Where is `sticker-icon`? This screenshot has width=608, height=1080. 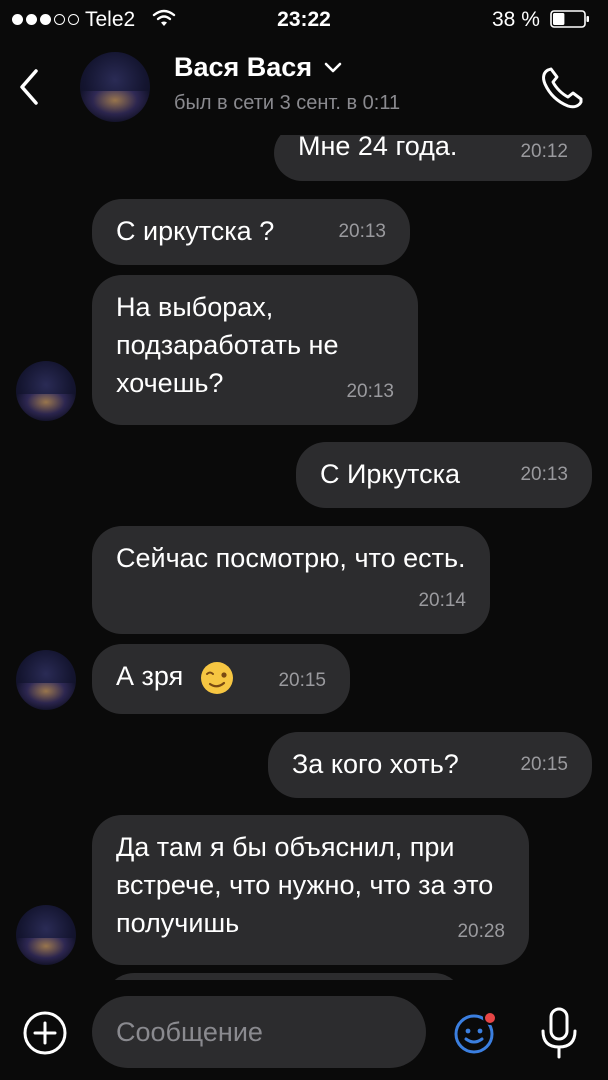 sticker-icon is located at coordinates (476, 1032).